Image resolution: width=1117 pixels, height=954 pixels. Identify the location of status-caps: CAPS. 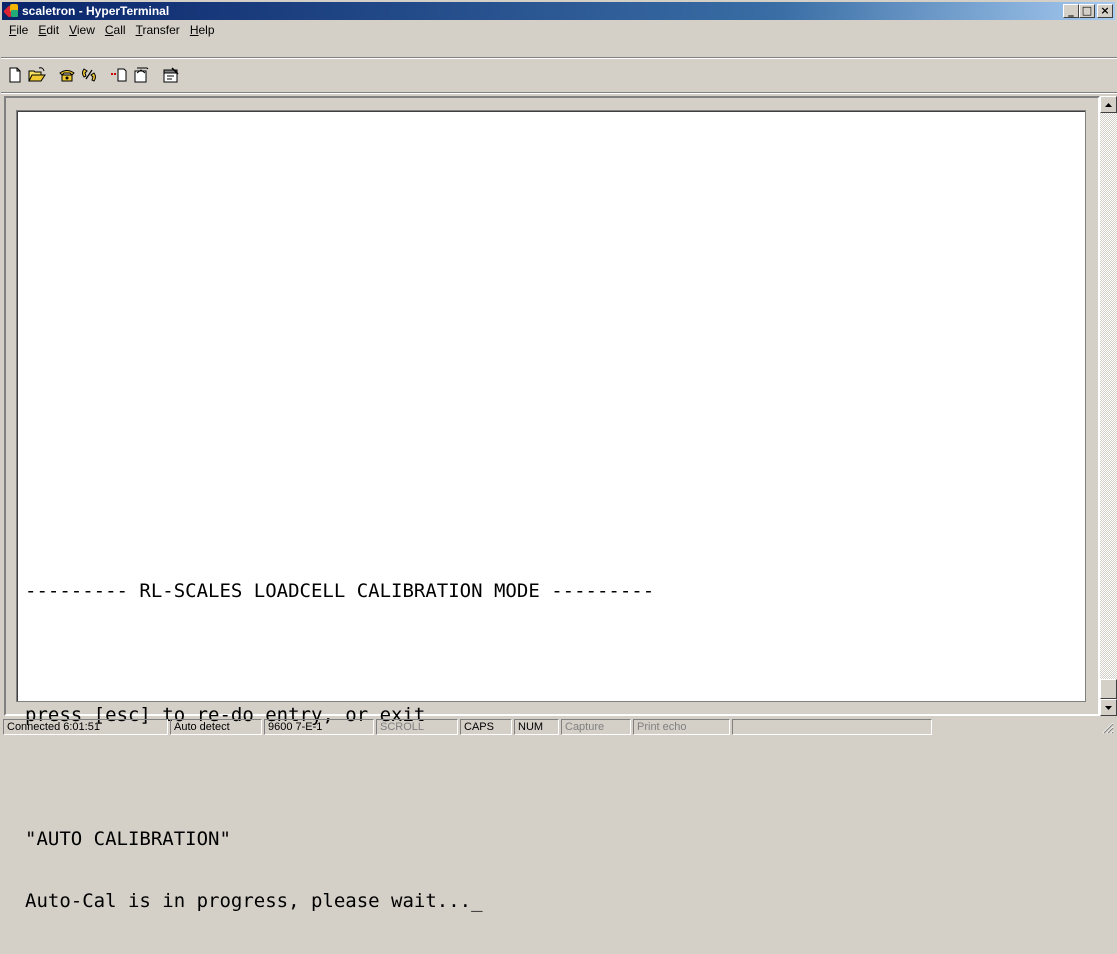
(486, 726).